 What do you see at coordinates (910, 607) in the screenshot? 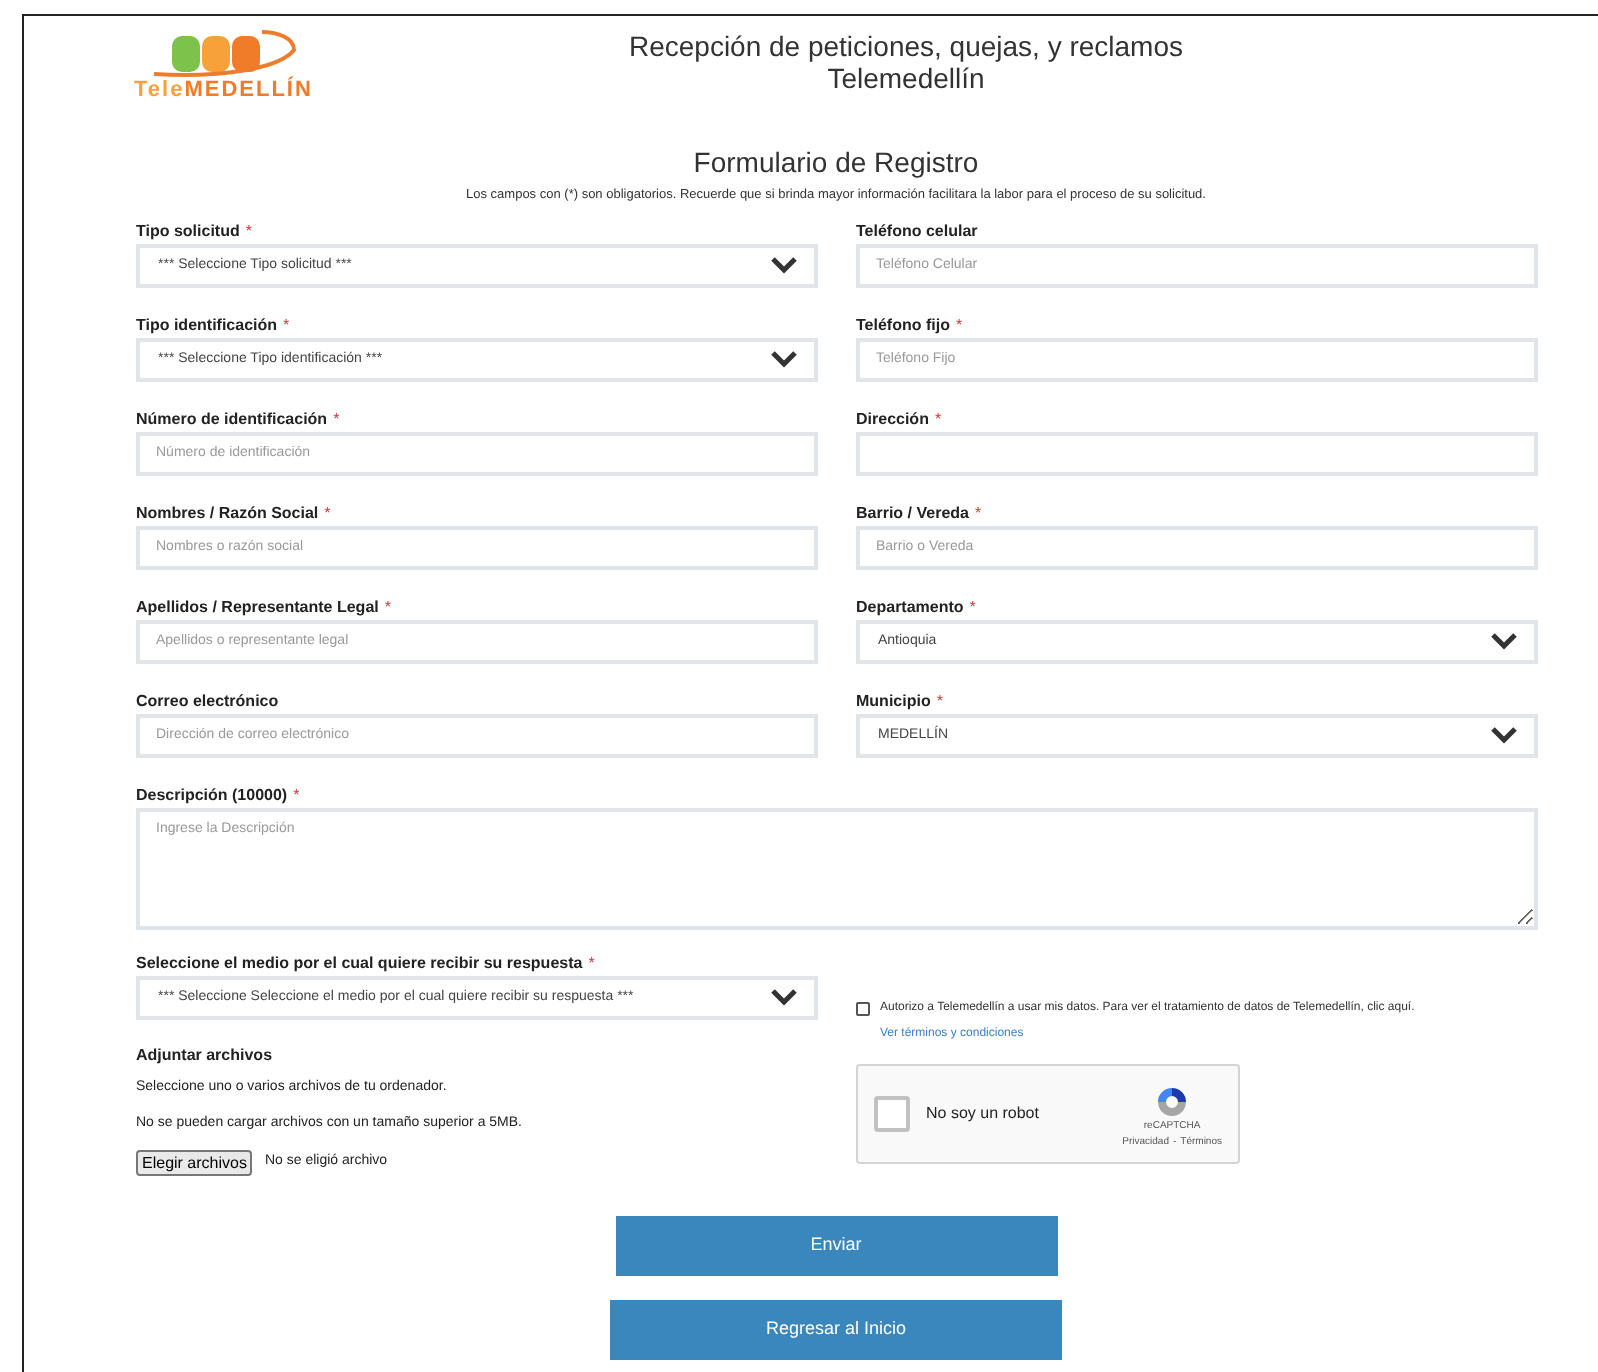
I see `field-label: Departamento` at bounding box center [910, 607].